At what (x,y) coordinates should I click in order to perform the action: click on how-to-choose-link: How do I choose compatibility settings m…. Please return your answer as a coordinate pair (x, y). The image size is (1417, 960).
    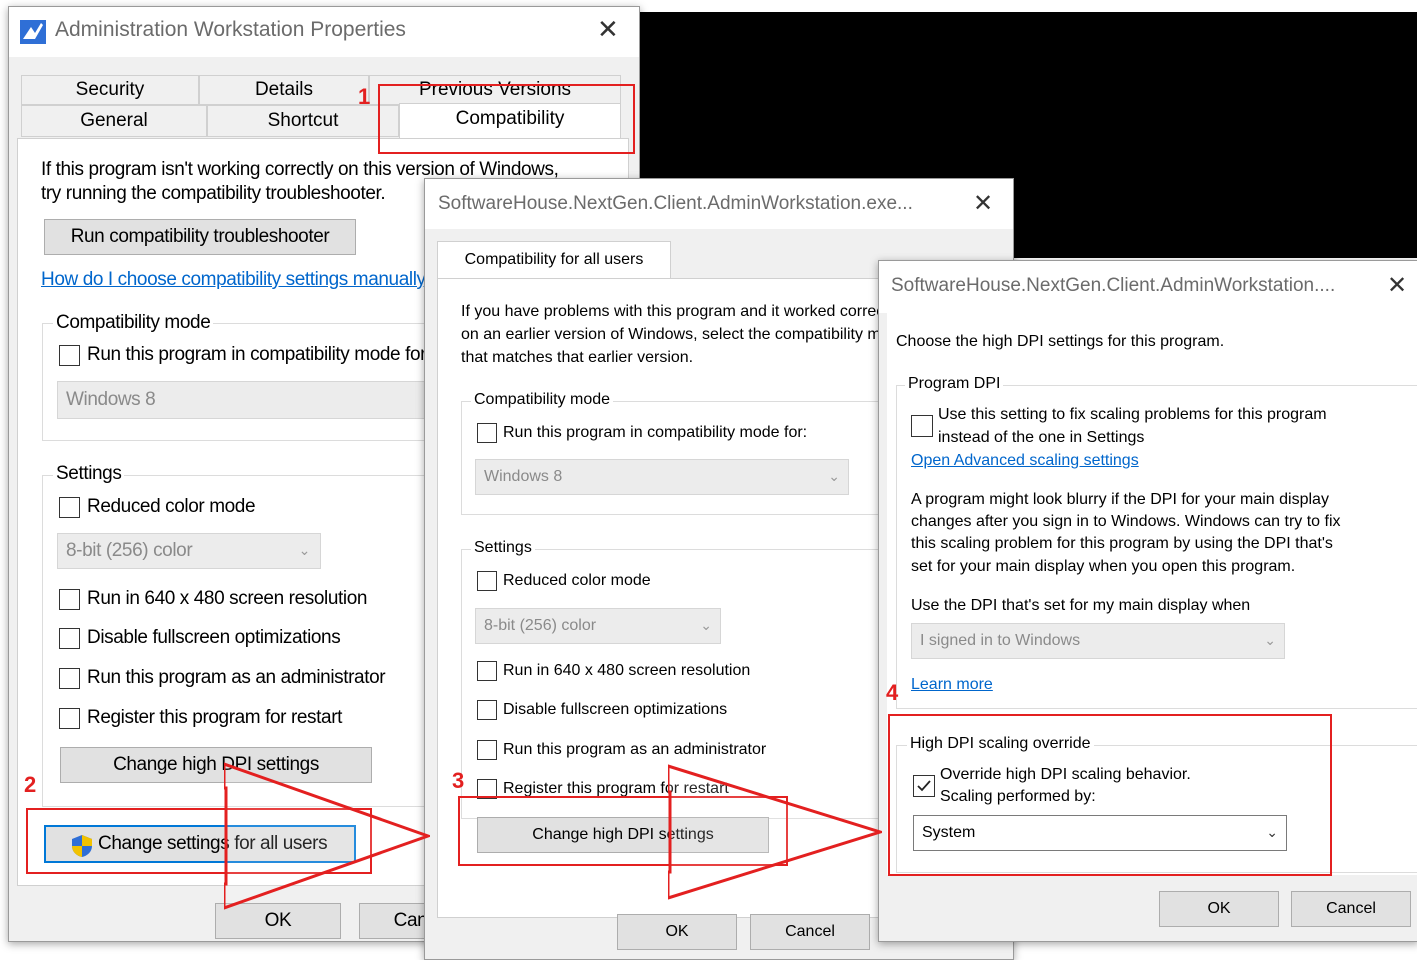
    Looking at the image, I should click on (238, 280).